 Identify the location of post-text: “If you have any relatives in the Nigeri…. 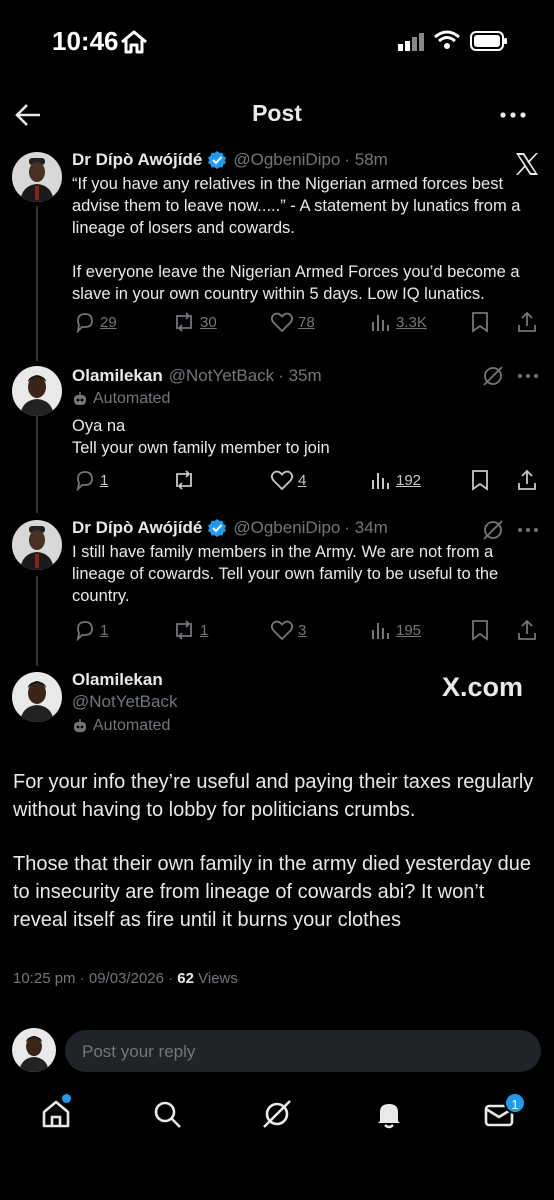
(296, 206).